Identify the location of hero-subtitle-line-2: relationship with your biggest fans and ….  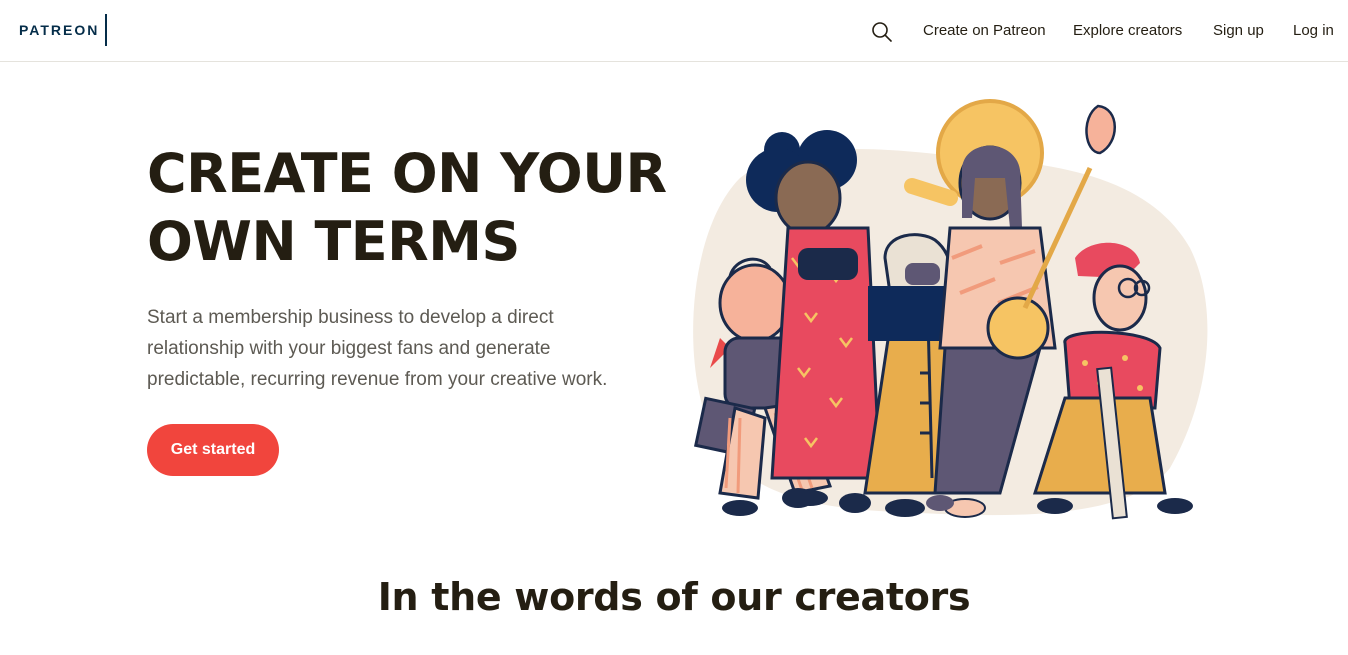
(349, 348).